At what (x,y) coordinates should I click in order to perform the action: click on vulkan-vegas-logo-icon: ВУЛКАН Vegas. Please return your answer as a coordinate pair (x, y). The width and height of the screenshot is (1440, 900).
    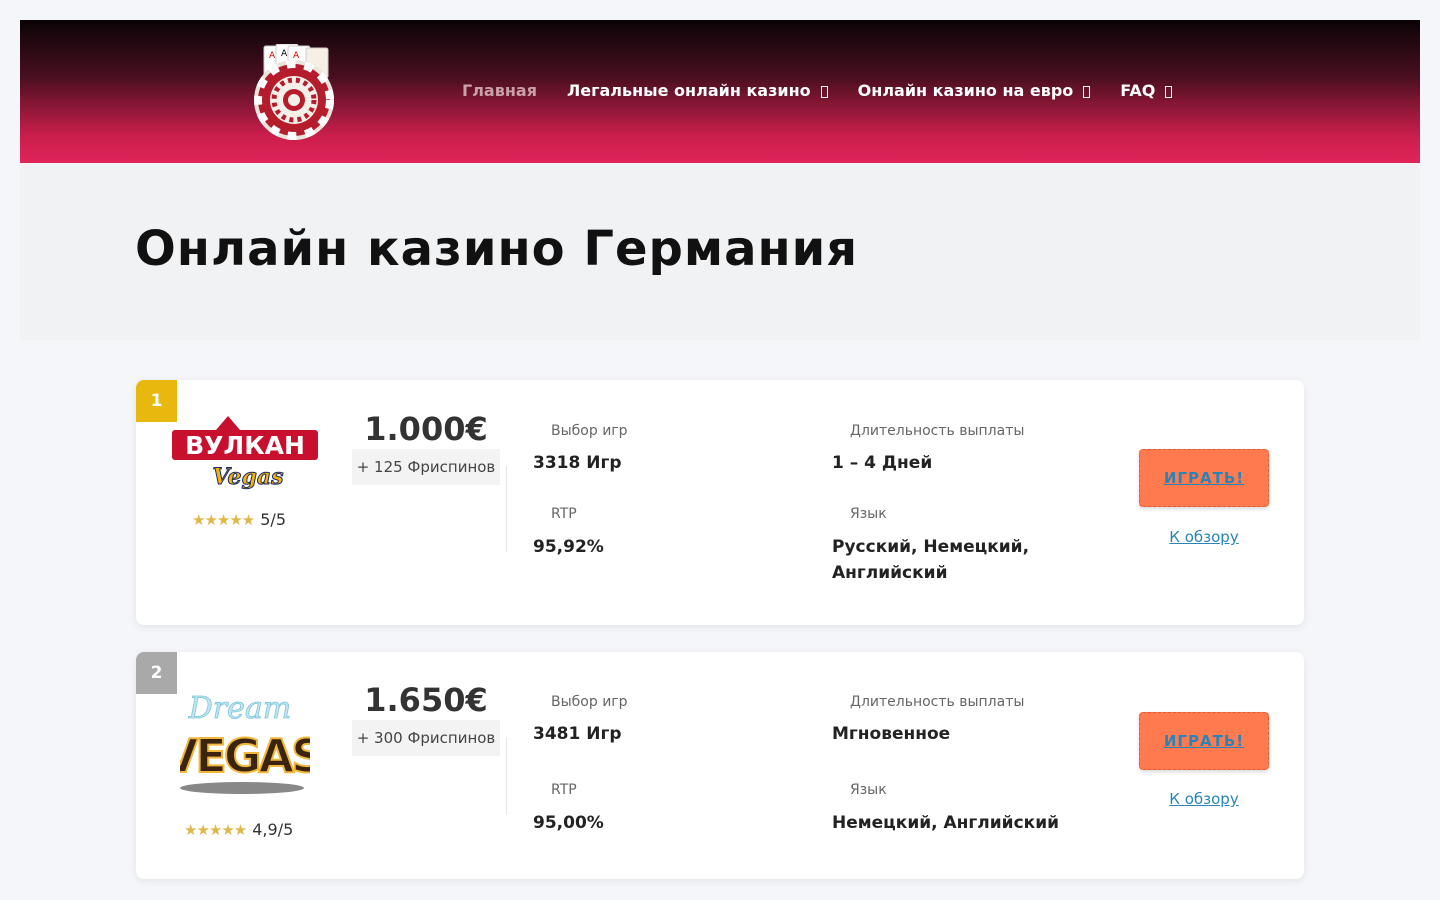
    Looking at the image, I should click on (245, 453).